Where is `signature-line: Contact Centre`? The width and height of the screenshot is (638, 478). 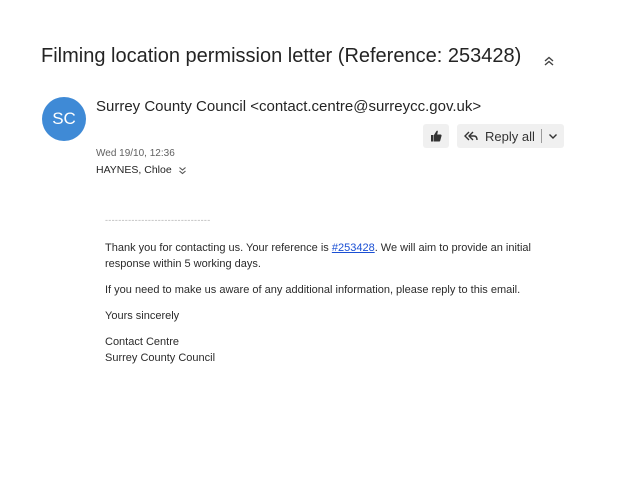
signature-line: Contact Centre is located at coordinates (142, 342).